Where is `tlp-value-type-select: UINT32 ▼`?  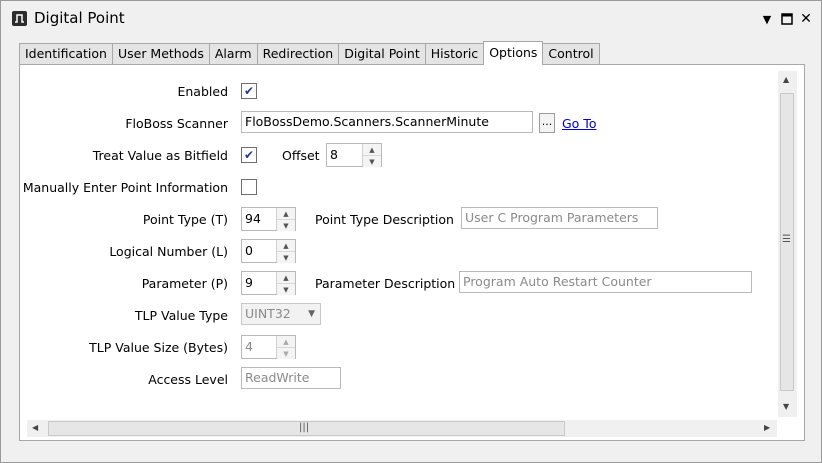
tlp-value-type-select: UINT32 ▼ is located at coordinates (281, 314).